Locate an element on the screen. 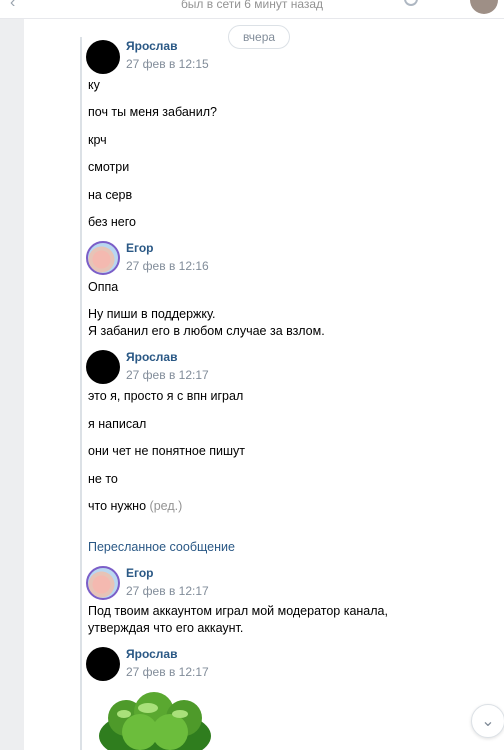 This screenshot has width=504, height=750. sticker-image is located at coordinates (155, 721).